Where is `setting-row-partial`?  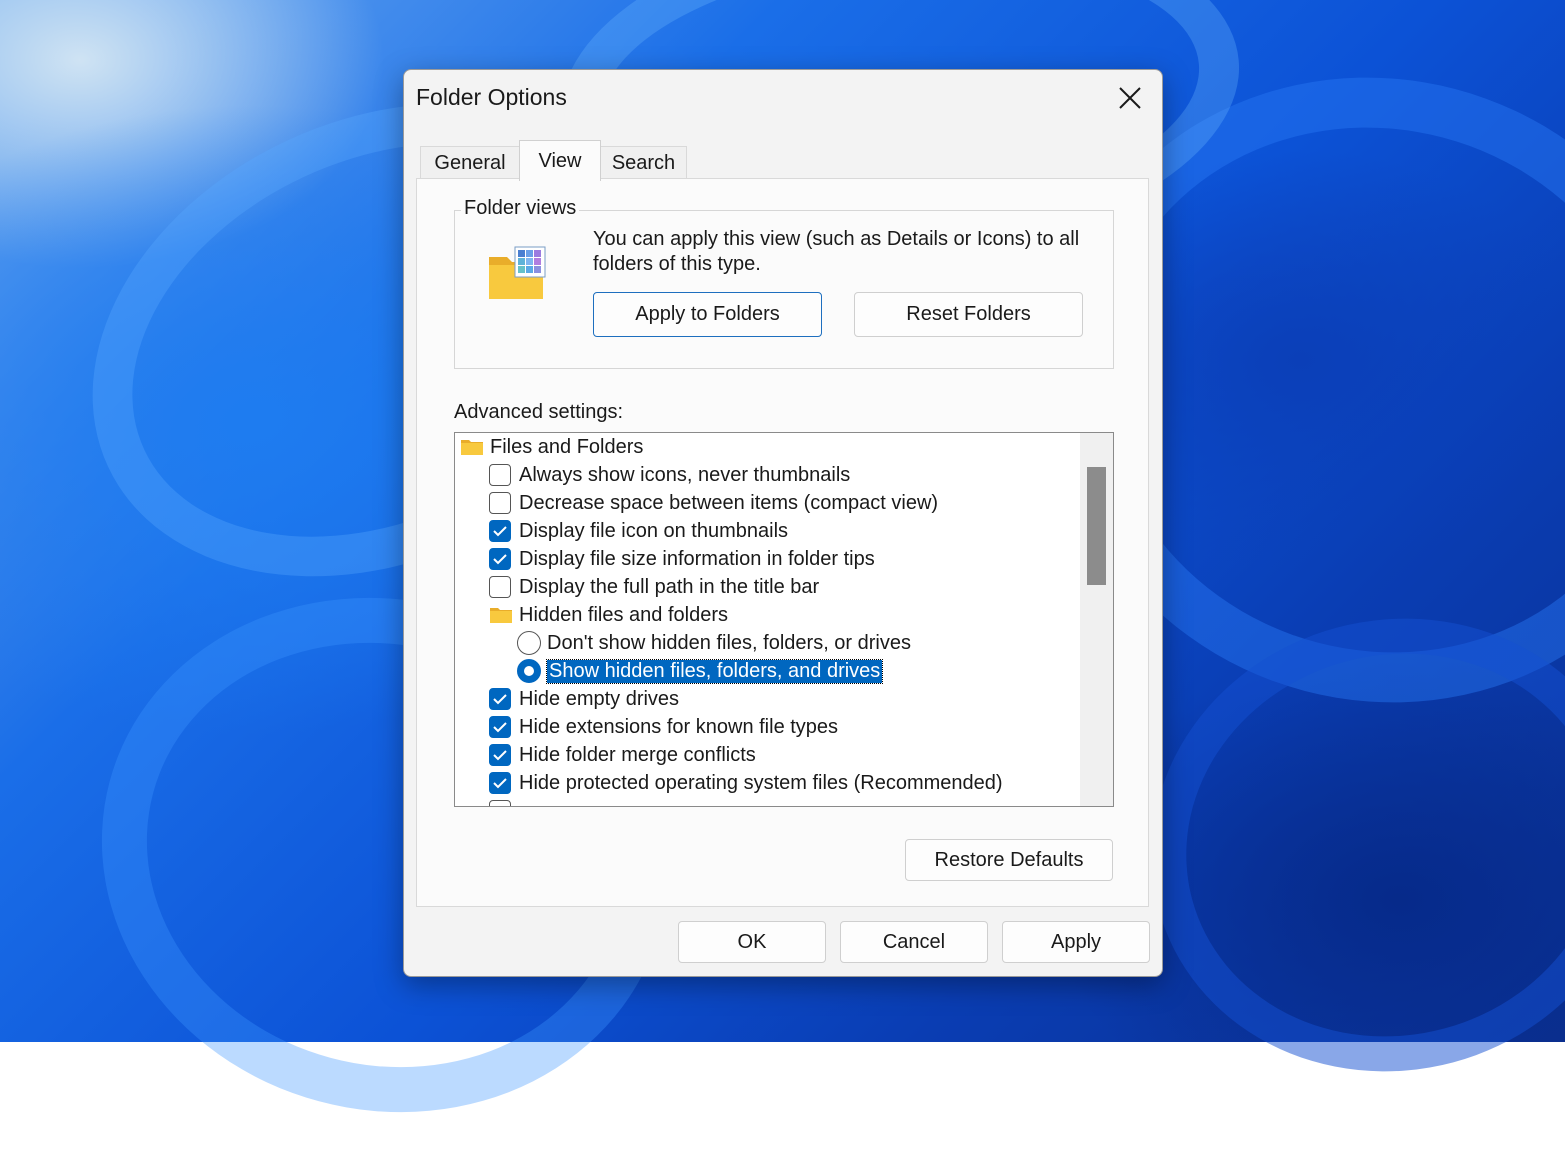 setting-row-partial is located at coordinates (504, 801).